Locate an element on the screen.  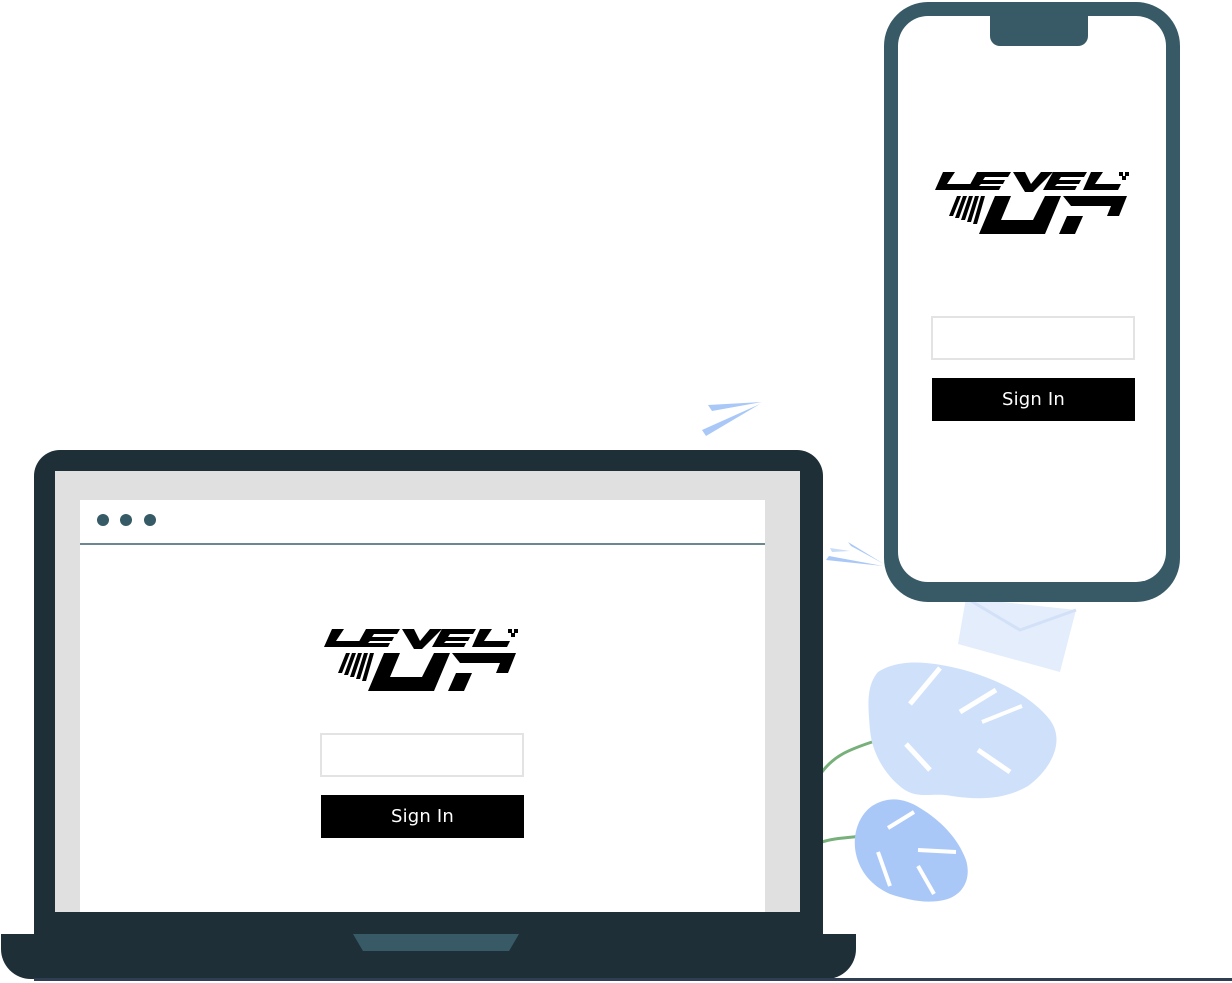
phone-notch is located at coordinates (1039, 30).